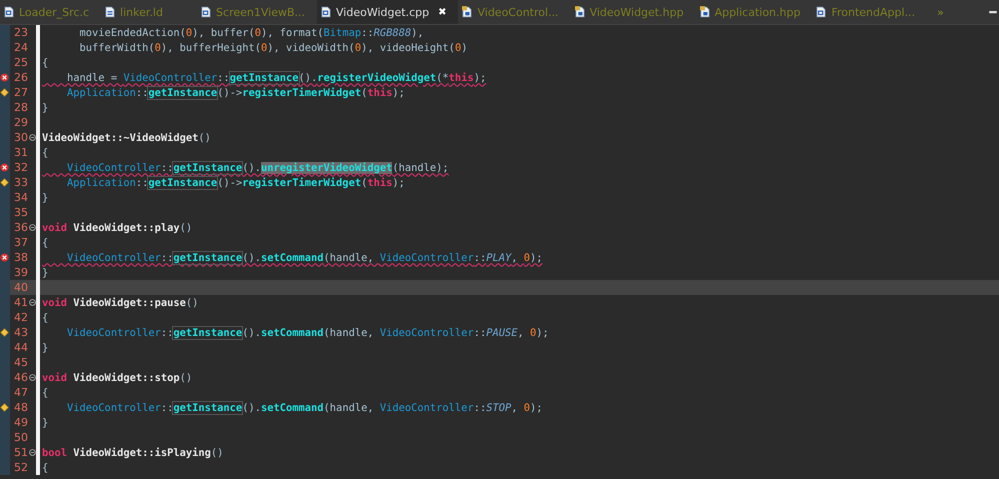 This screenshot has height=479, width=999. Describe the element at coordinates (20, 407) in the screenshot. I see `line-number: 48` at that location.